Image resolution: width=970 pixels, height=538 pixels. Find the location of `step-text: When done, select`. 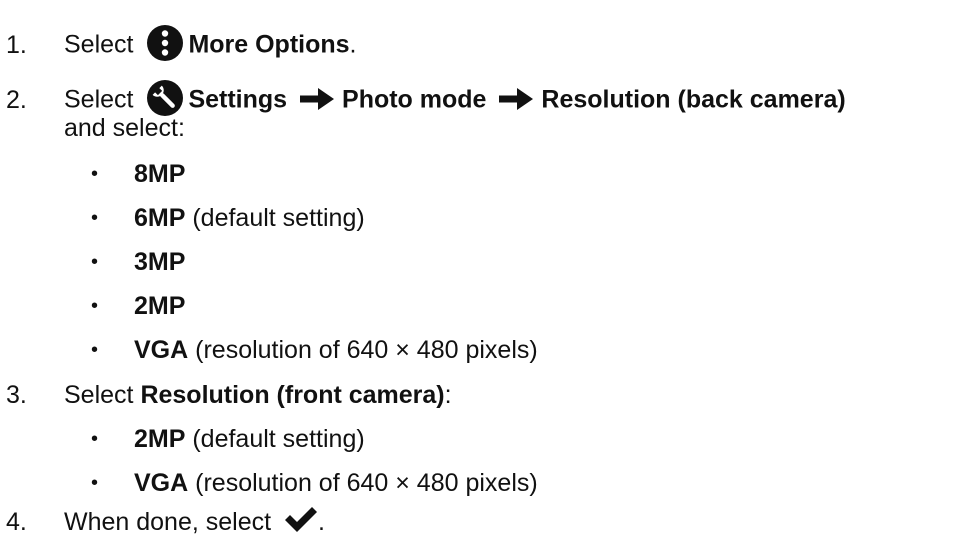

step-text: When done, select is located at coordinates (168, 522).